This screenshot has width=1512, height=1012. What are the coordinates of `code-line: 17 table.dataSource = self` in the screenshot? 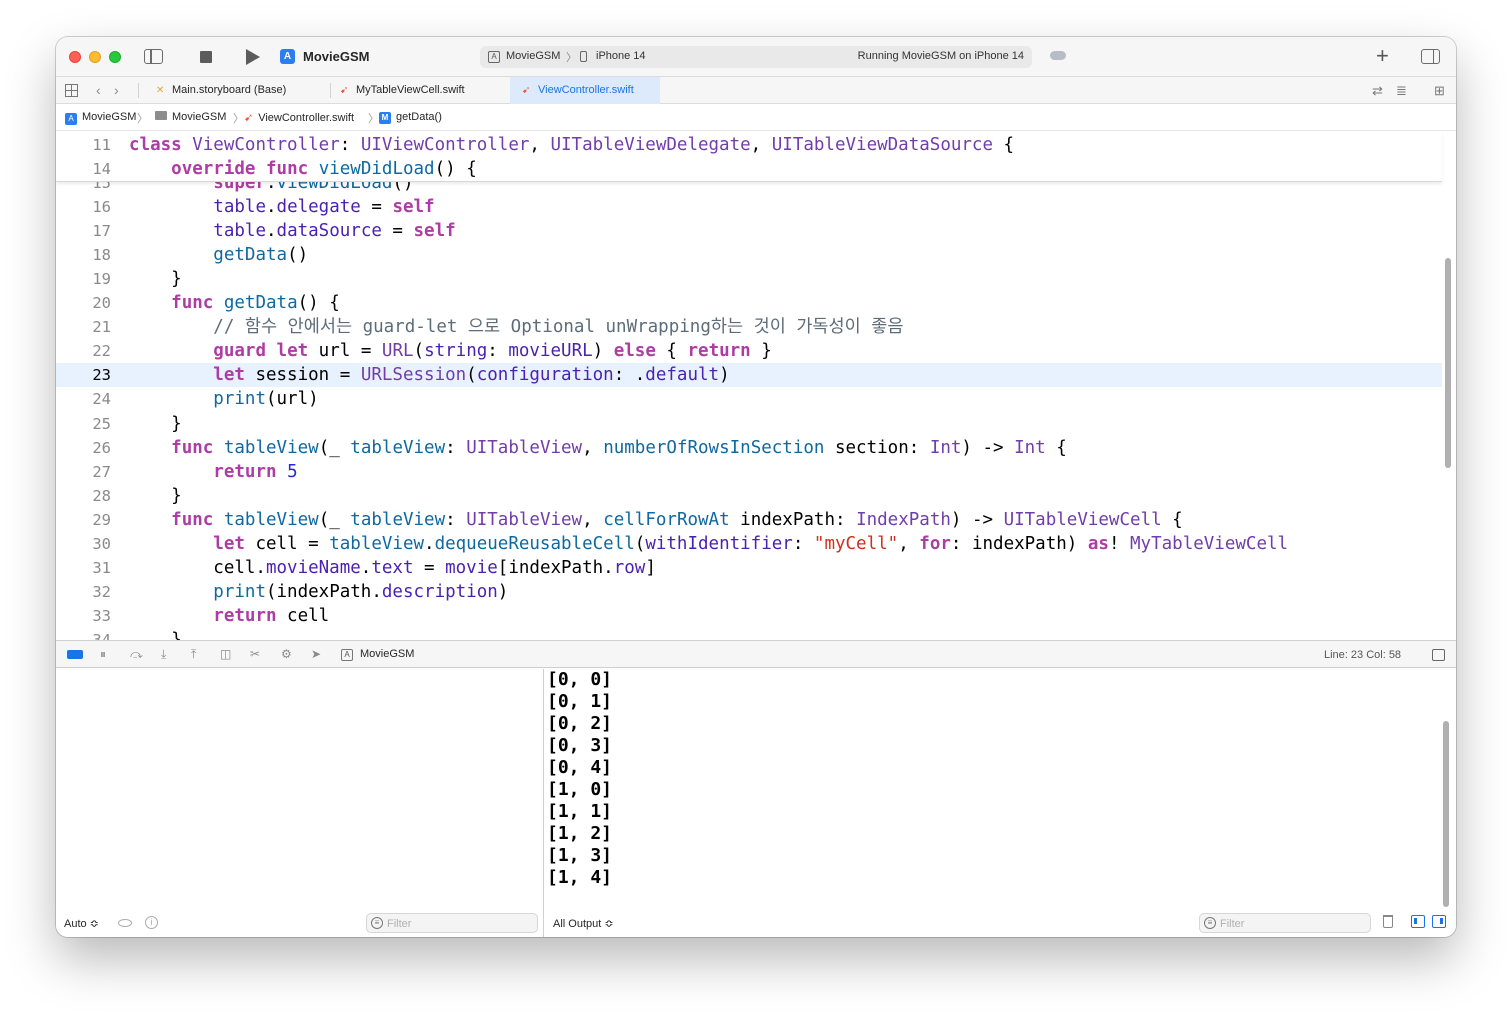 It's located at (749, 231).